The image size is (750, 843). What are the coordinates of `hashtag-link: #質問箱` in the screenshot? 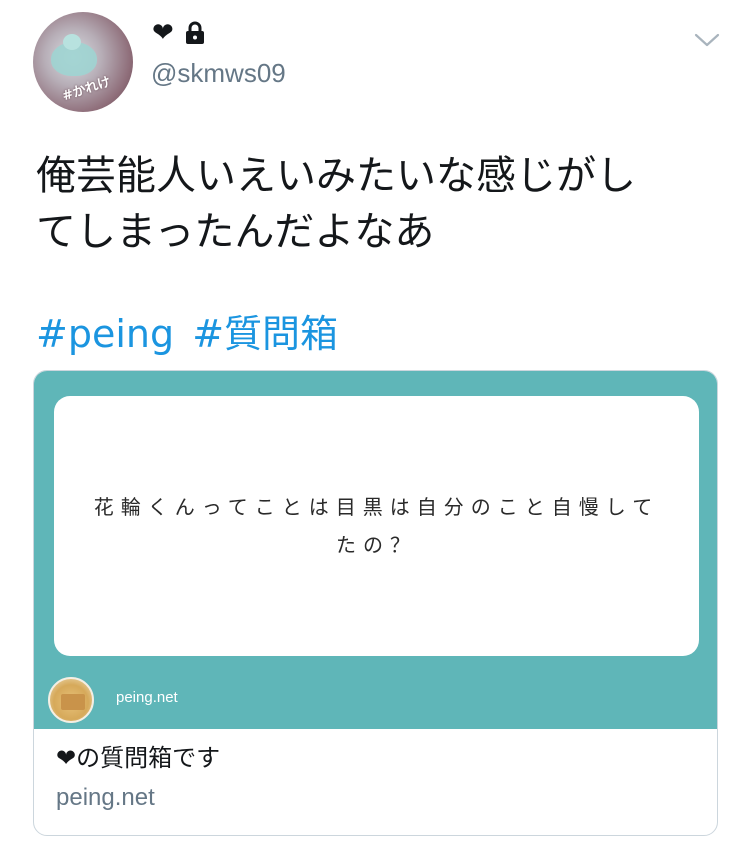 It's located at (265, 334).